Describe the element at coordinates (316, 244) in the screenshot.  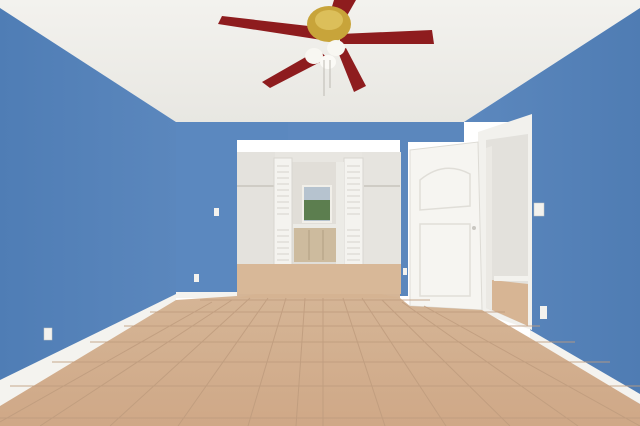
I see `vanity-cabinet` at that location.